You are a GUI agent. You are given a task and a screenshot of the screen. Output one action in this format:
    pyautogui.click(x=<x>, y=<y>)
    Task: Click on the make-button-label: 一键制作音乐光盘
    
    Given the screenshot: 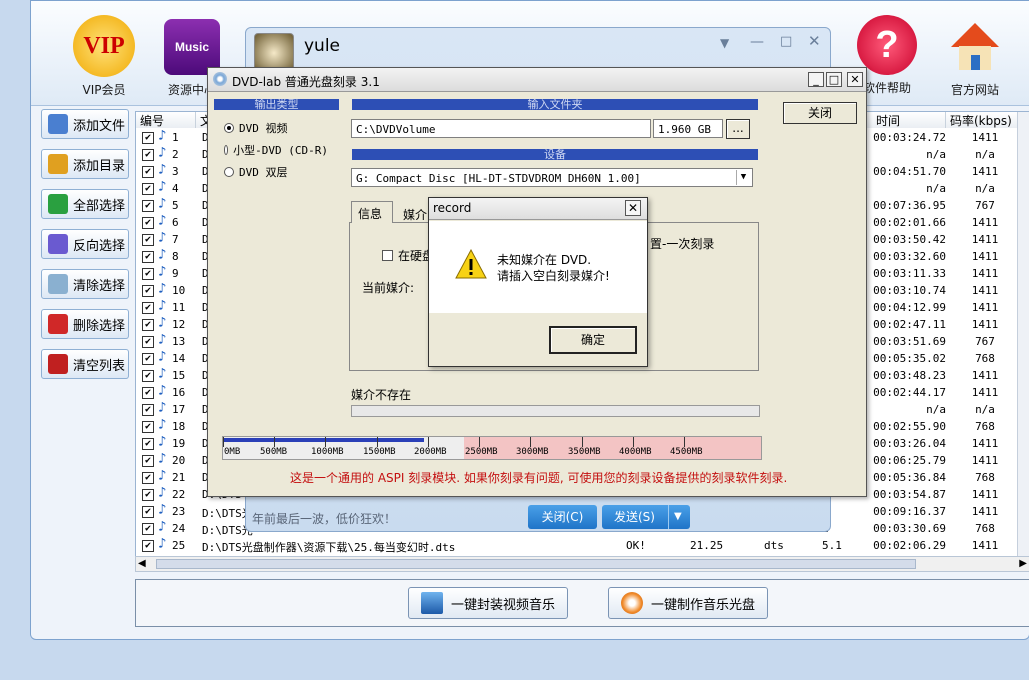 What is the action you would take?
    pyautogui.click(x=702, y=605)
    